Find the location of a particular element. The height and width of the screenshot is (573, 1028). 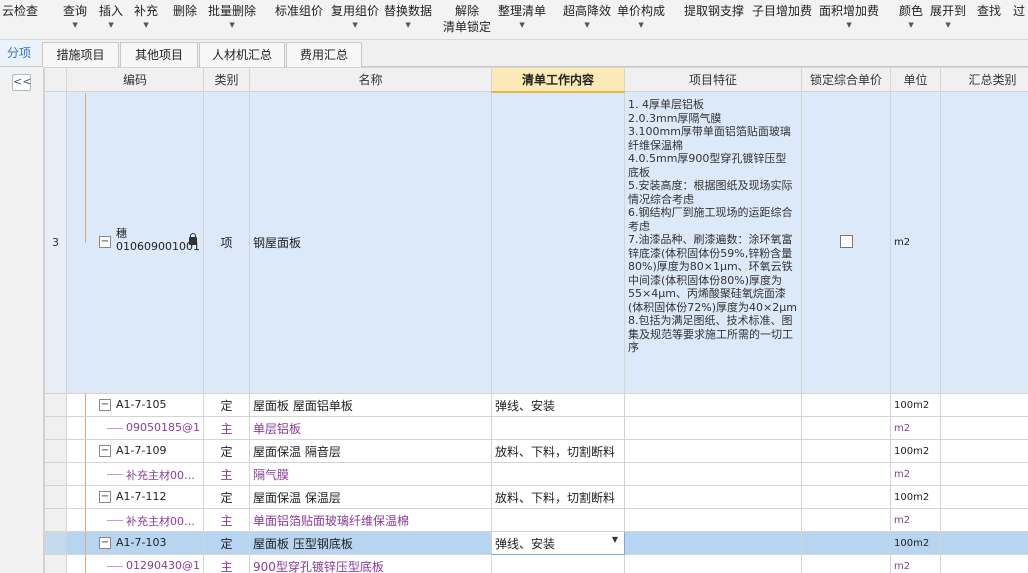

code-cell: 01290430@1 is located at coordinates (135, 563).